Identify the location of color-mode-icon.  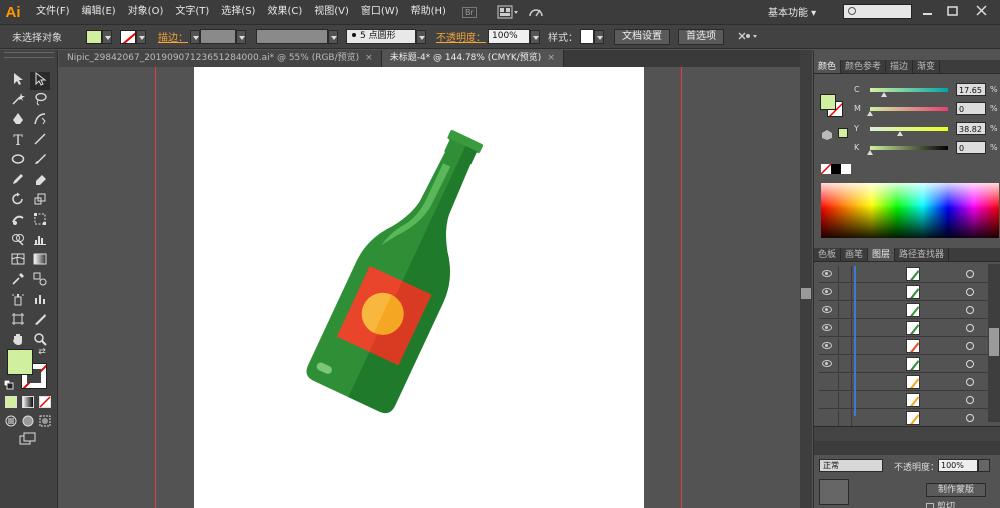
(11, 402).